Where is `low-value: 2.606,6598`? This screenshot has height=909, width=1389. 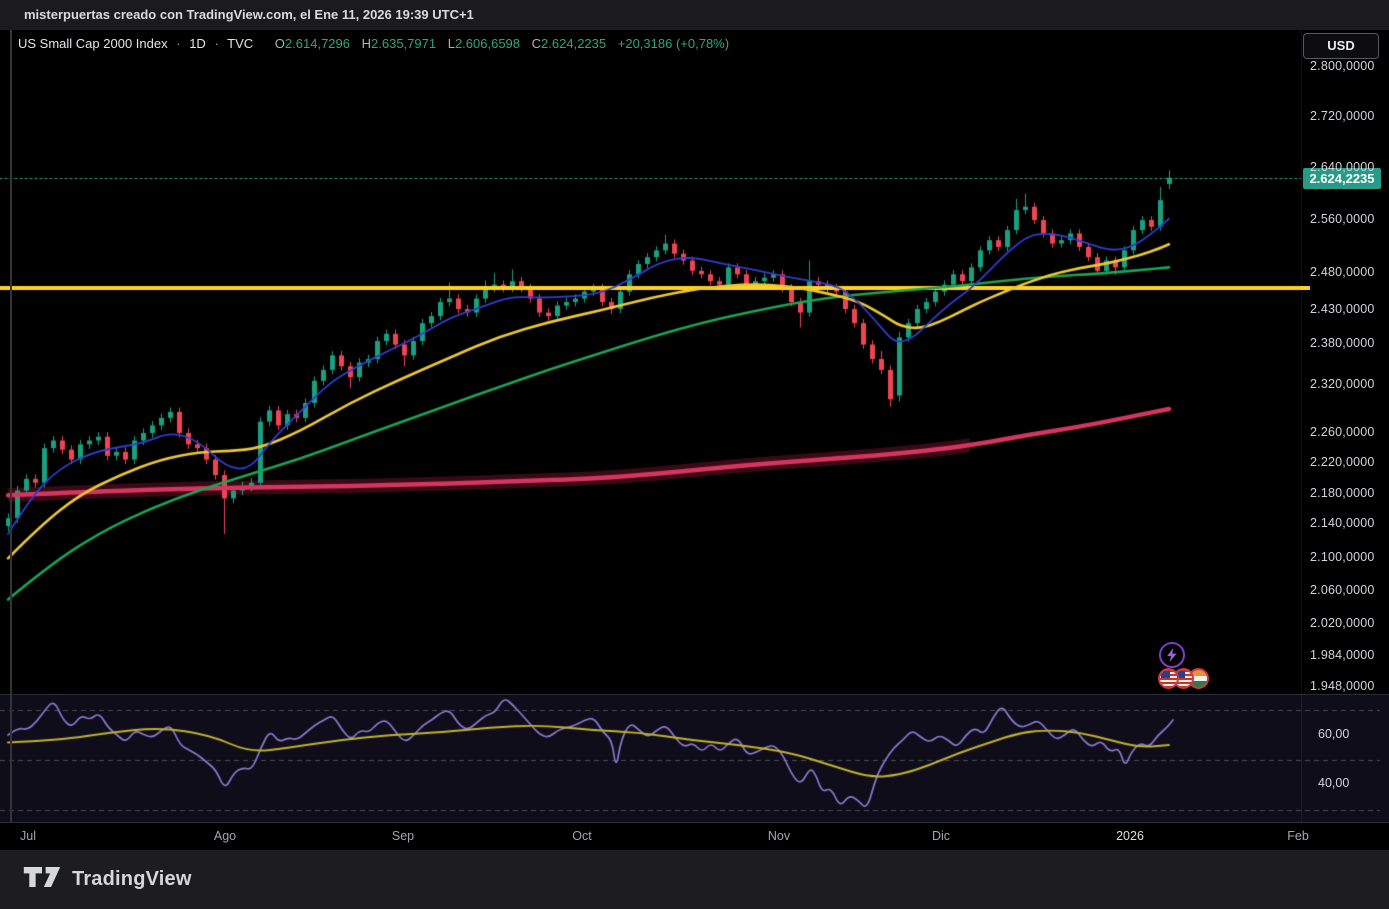 low-value: 2.606,6598 is located at coordinates (487, 43).